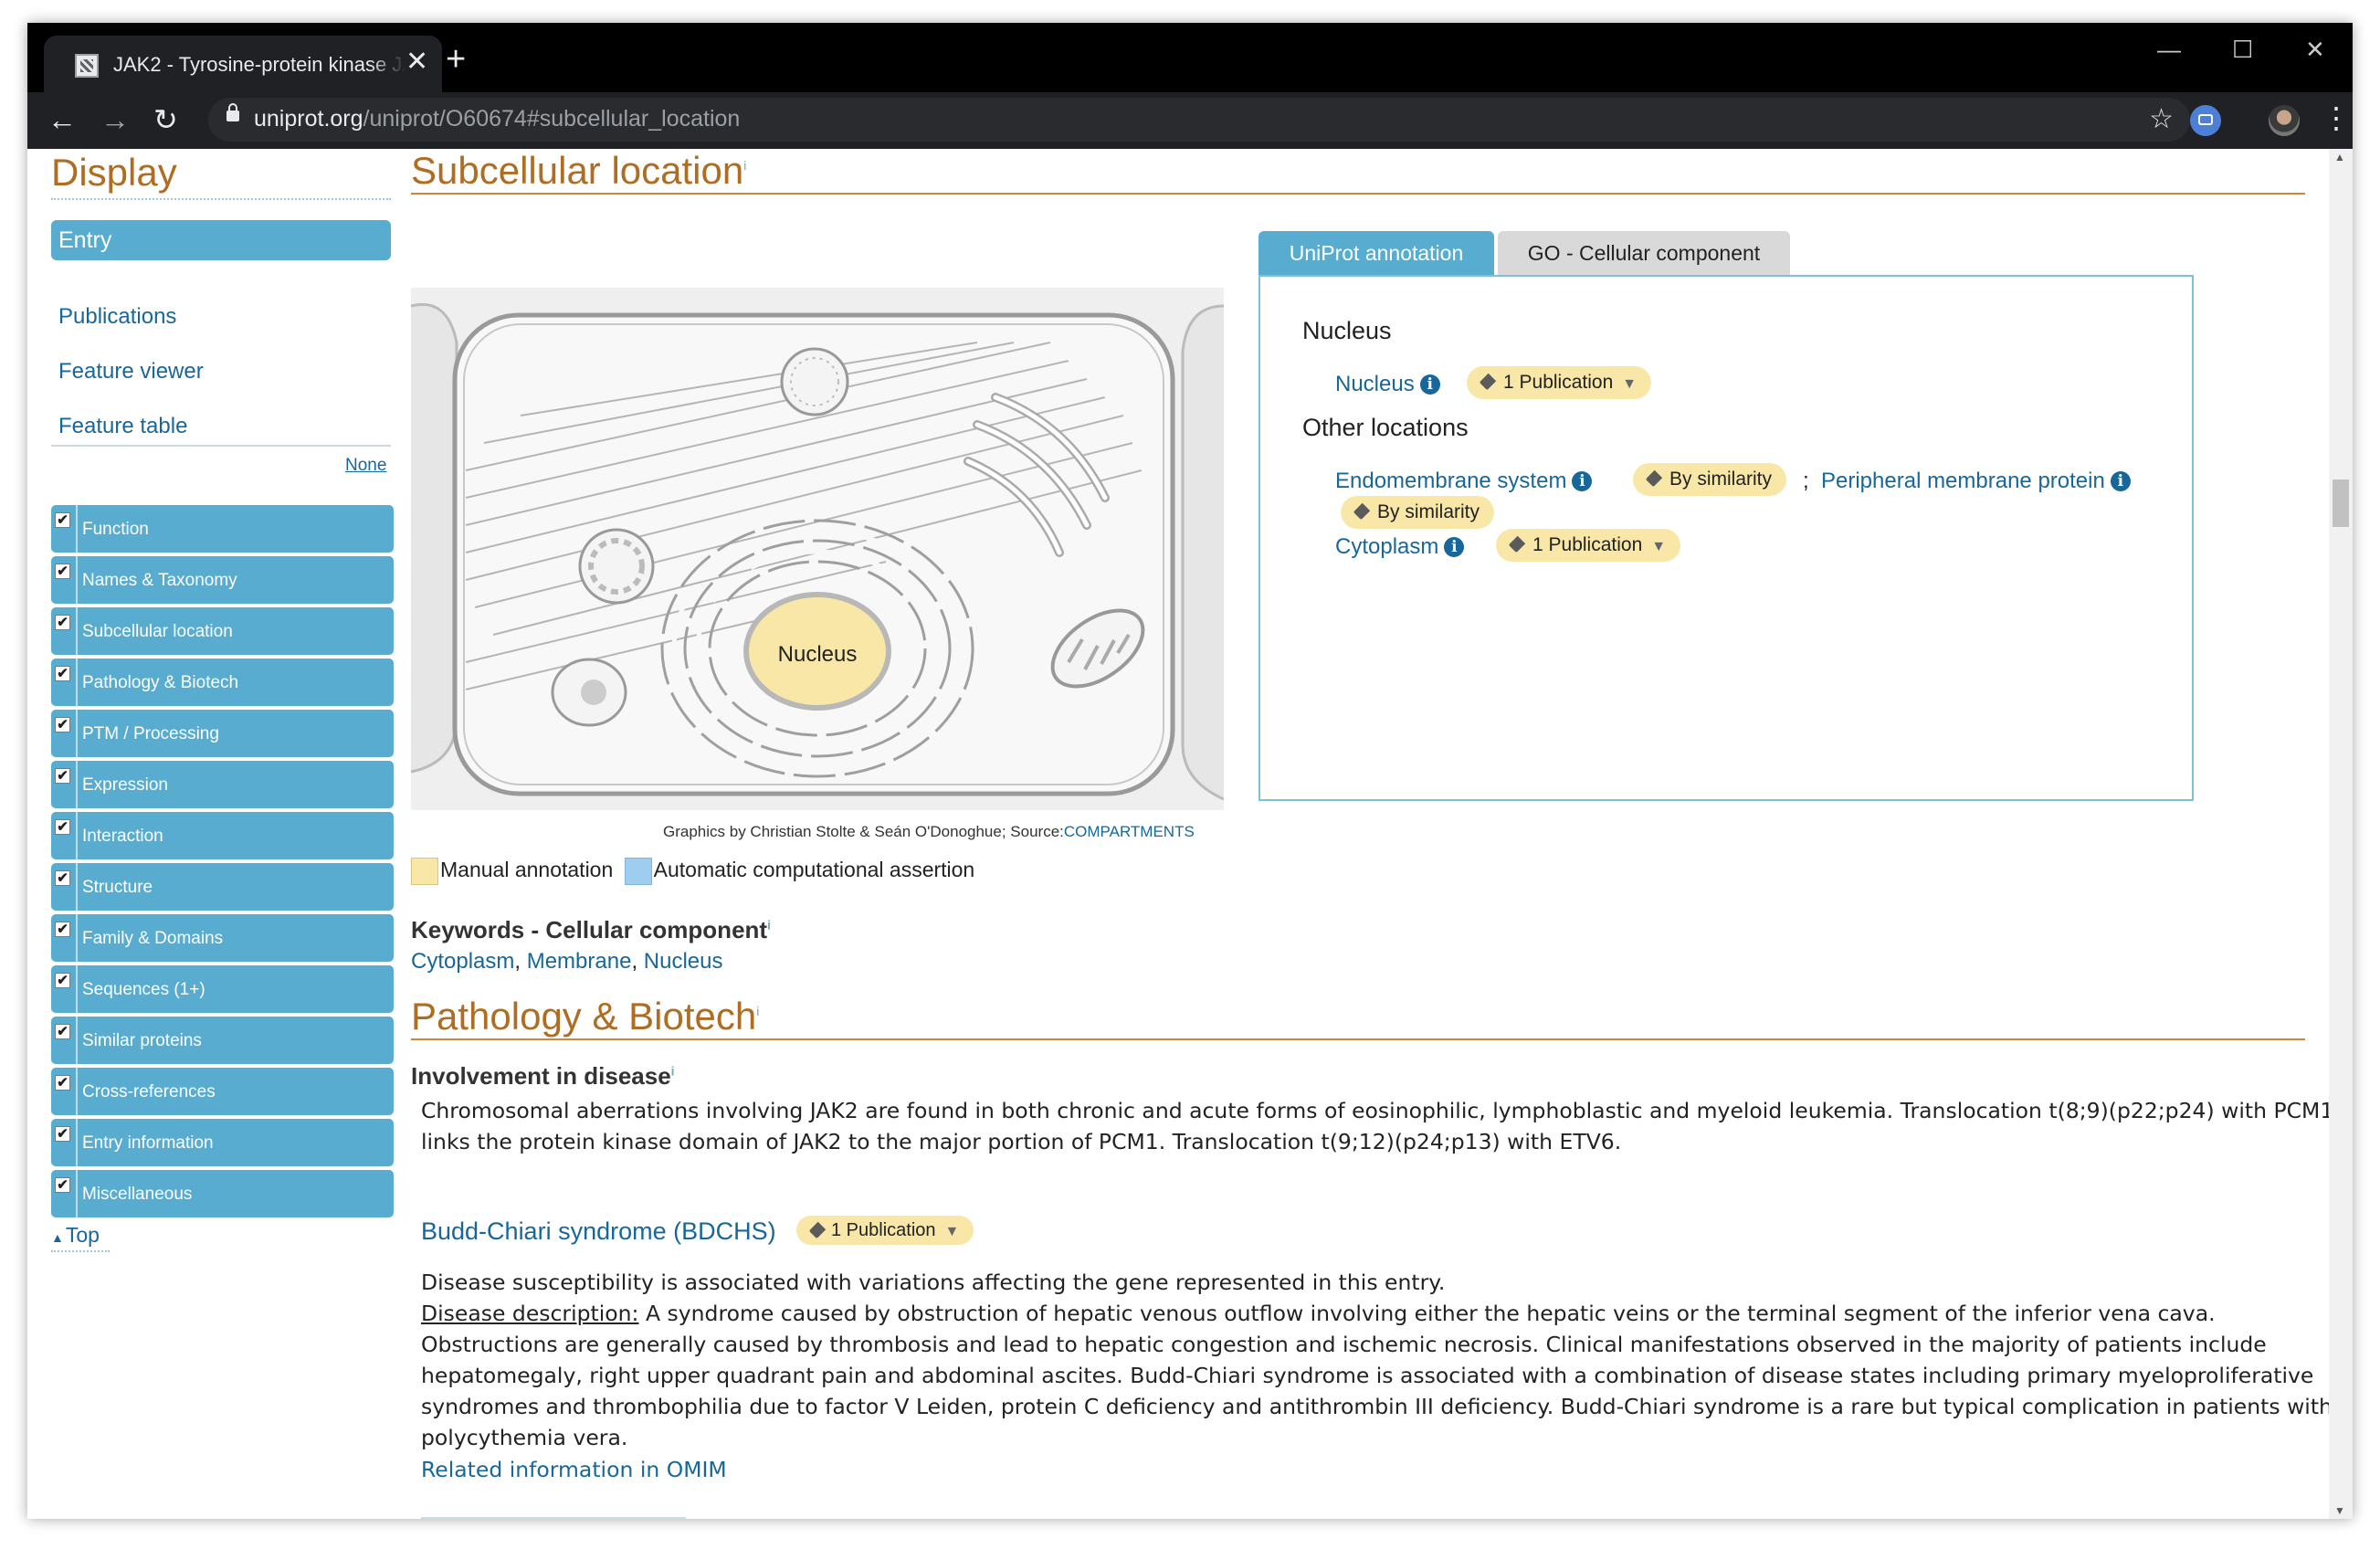  What do you see at coordinates (2336, 118) in the screenshot?
I see `browser-menu-icon: ⋮` at bounding box center [2336, 118].